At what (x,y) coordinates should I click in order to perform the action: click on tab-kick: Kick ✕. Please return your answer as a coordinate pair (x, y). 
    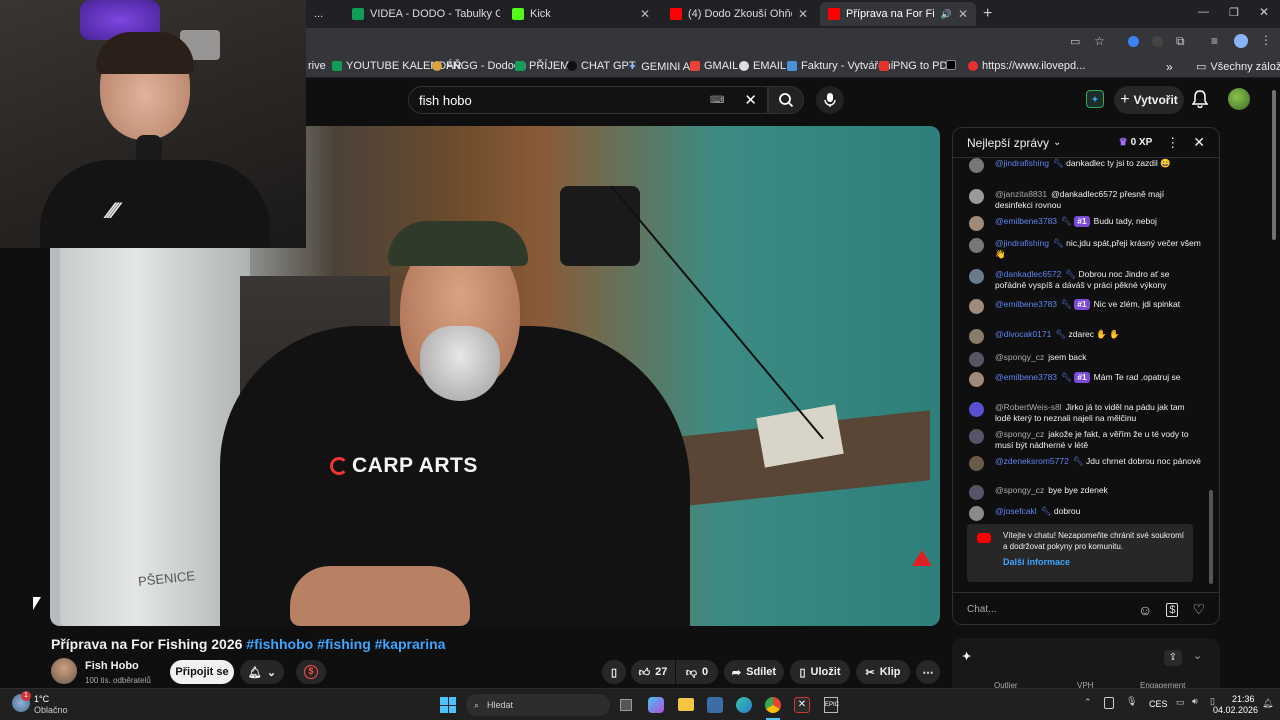
    Looking at the image, I should click on (581, 14).